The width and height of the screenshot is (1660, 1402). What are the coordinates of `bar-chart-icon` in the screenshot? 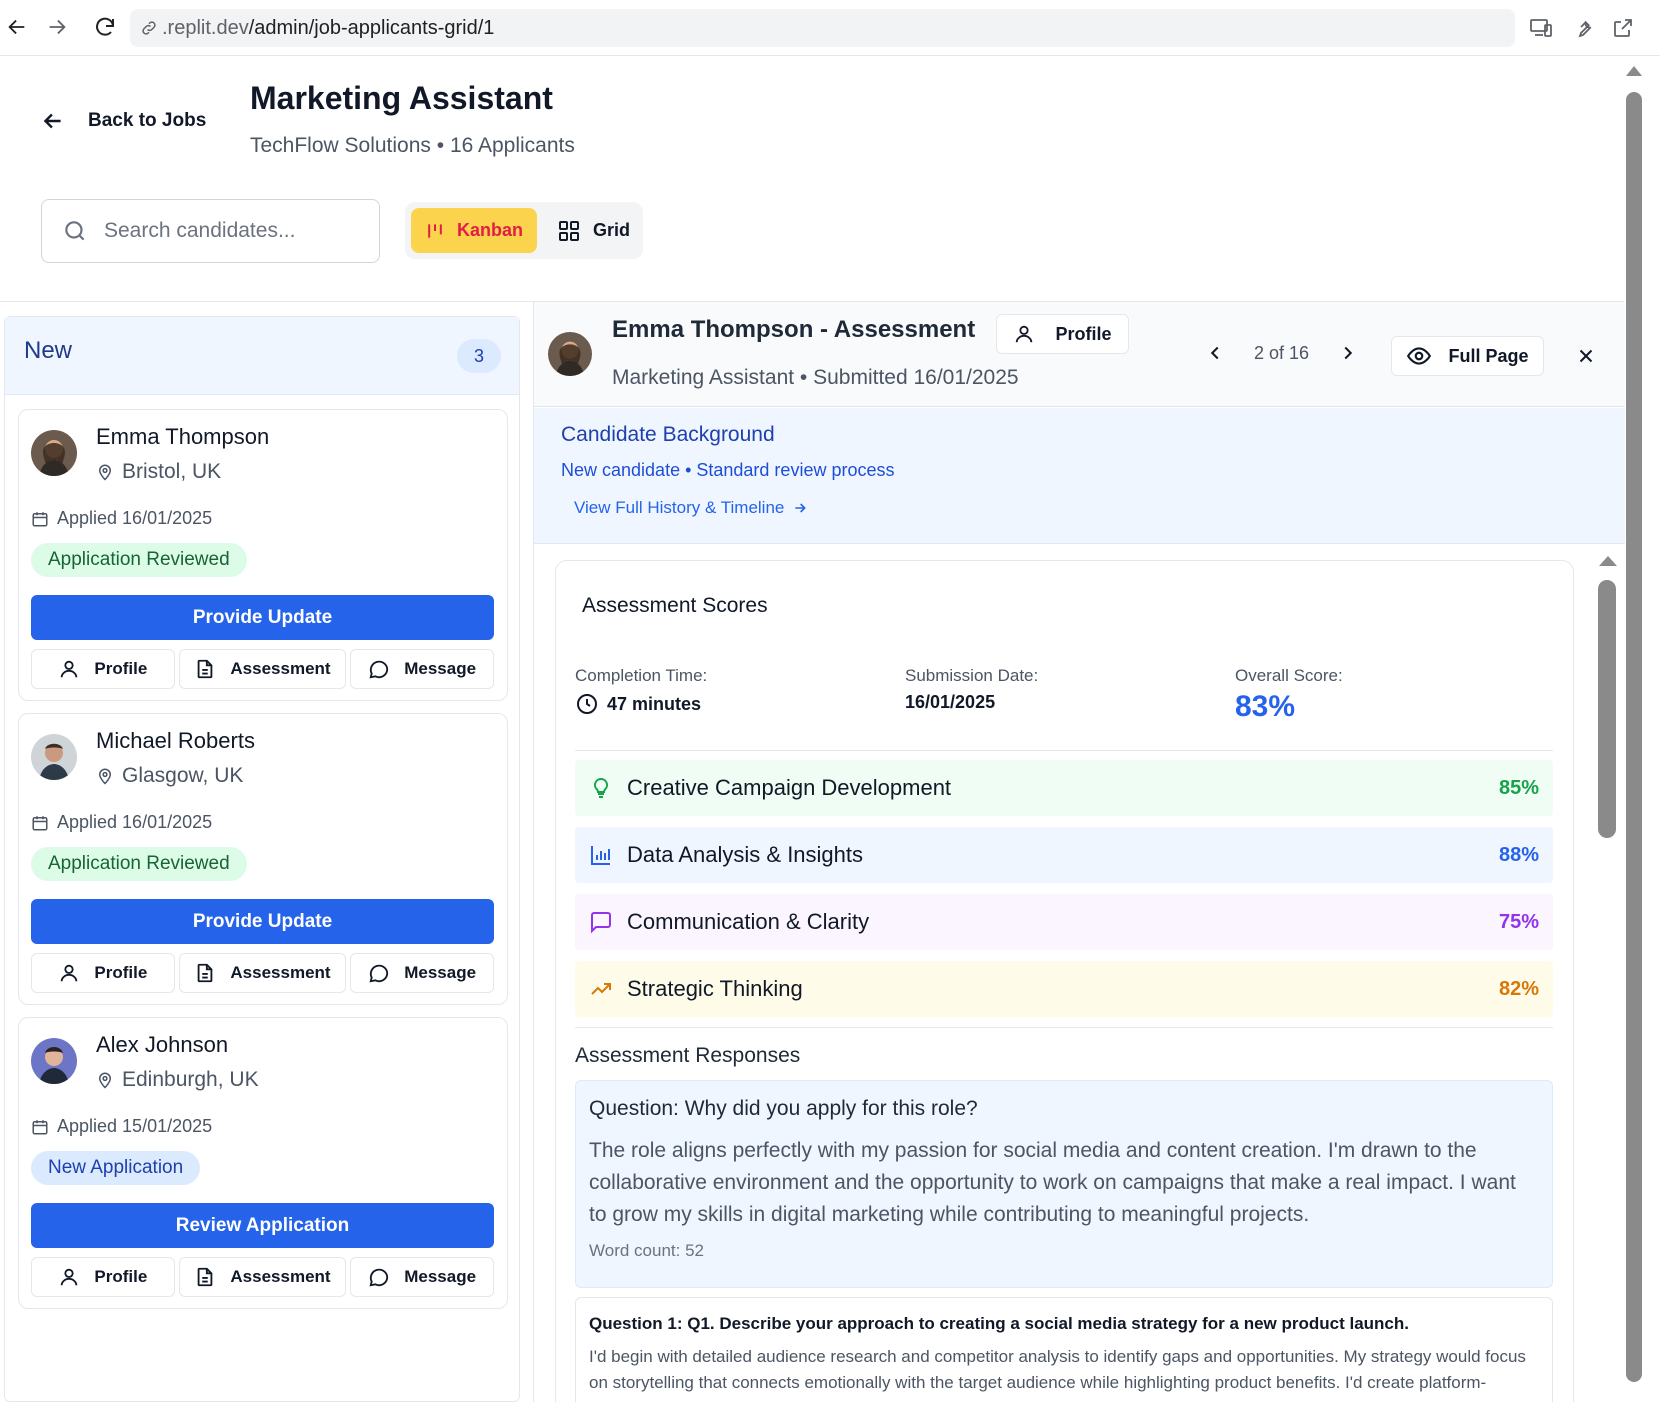 It's located at (600, 855).